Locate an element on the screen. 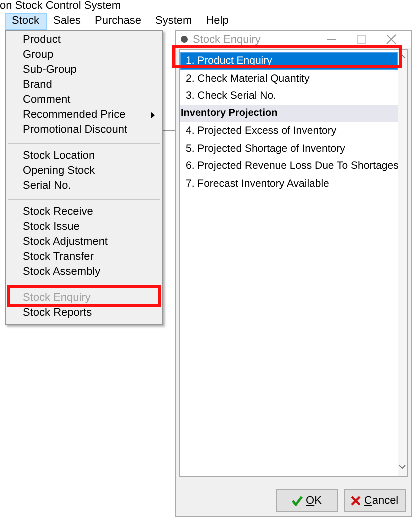 This screenshot has height=525, width=417. menu-item: Serial No. is located at coordinates (84, 186).